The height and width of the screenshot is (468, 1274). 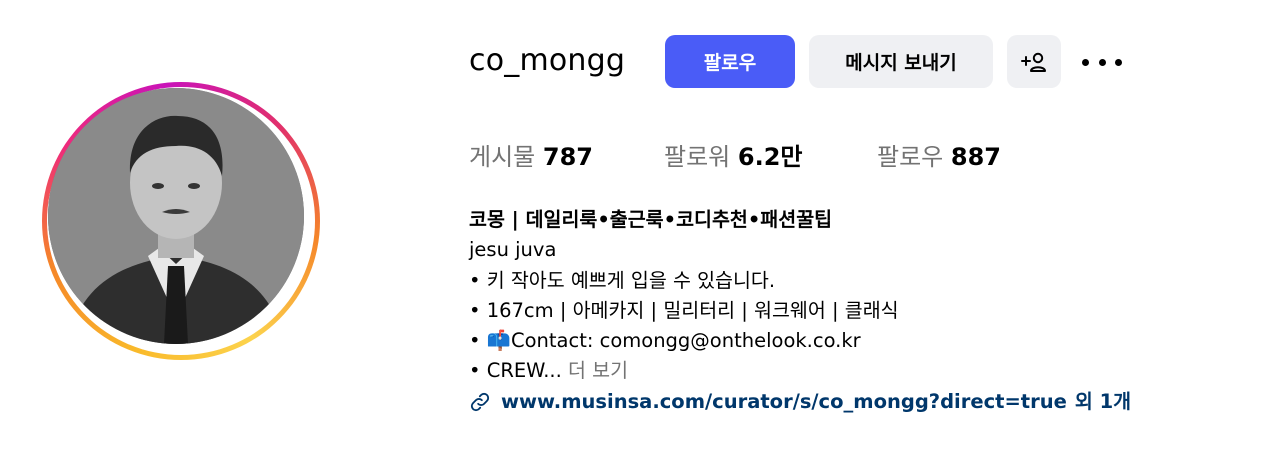 I want to click on profile-username: co_mongg, so click(x=547, y=60).